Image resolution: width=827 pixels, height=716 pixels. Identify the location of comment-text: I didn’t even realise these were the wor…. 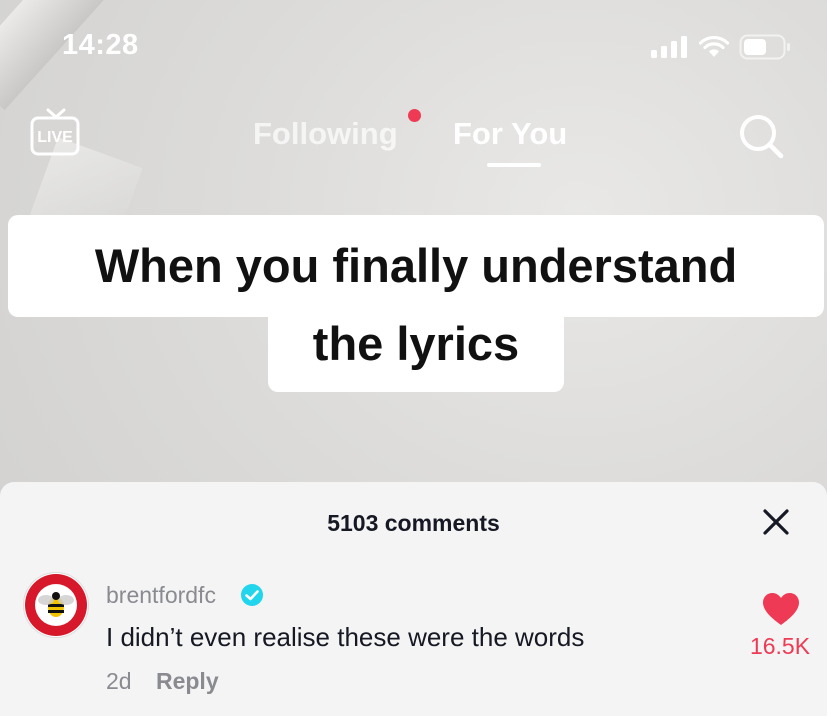
(345, 637).